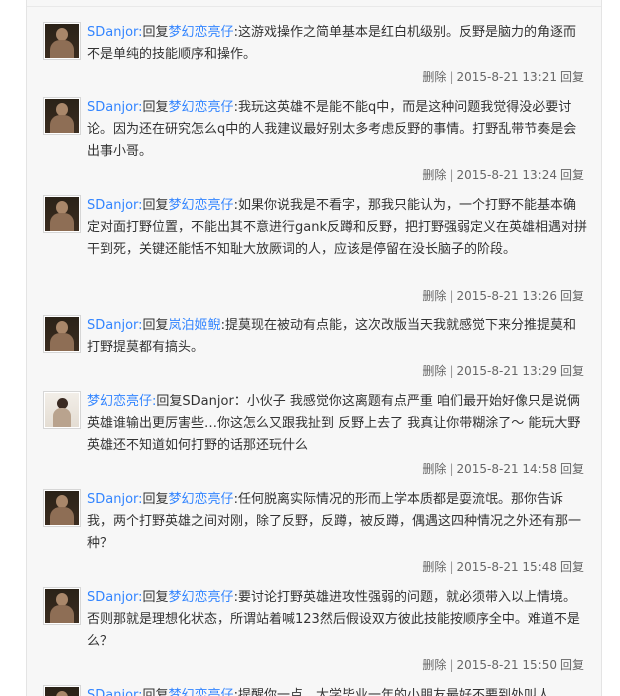 The width and height of the screenshot is (620, 696). Describe the element at coordinates (314, 6) in the screenshot. I see `divider` at that location.